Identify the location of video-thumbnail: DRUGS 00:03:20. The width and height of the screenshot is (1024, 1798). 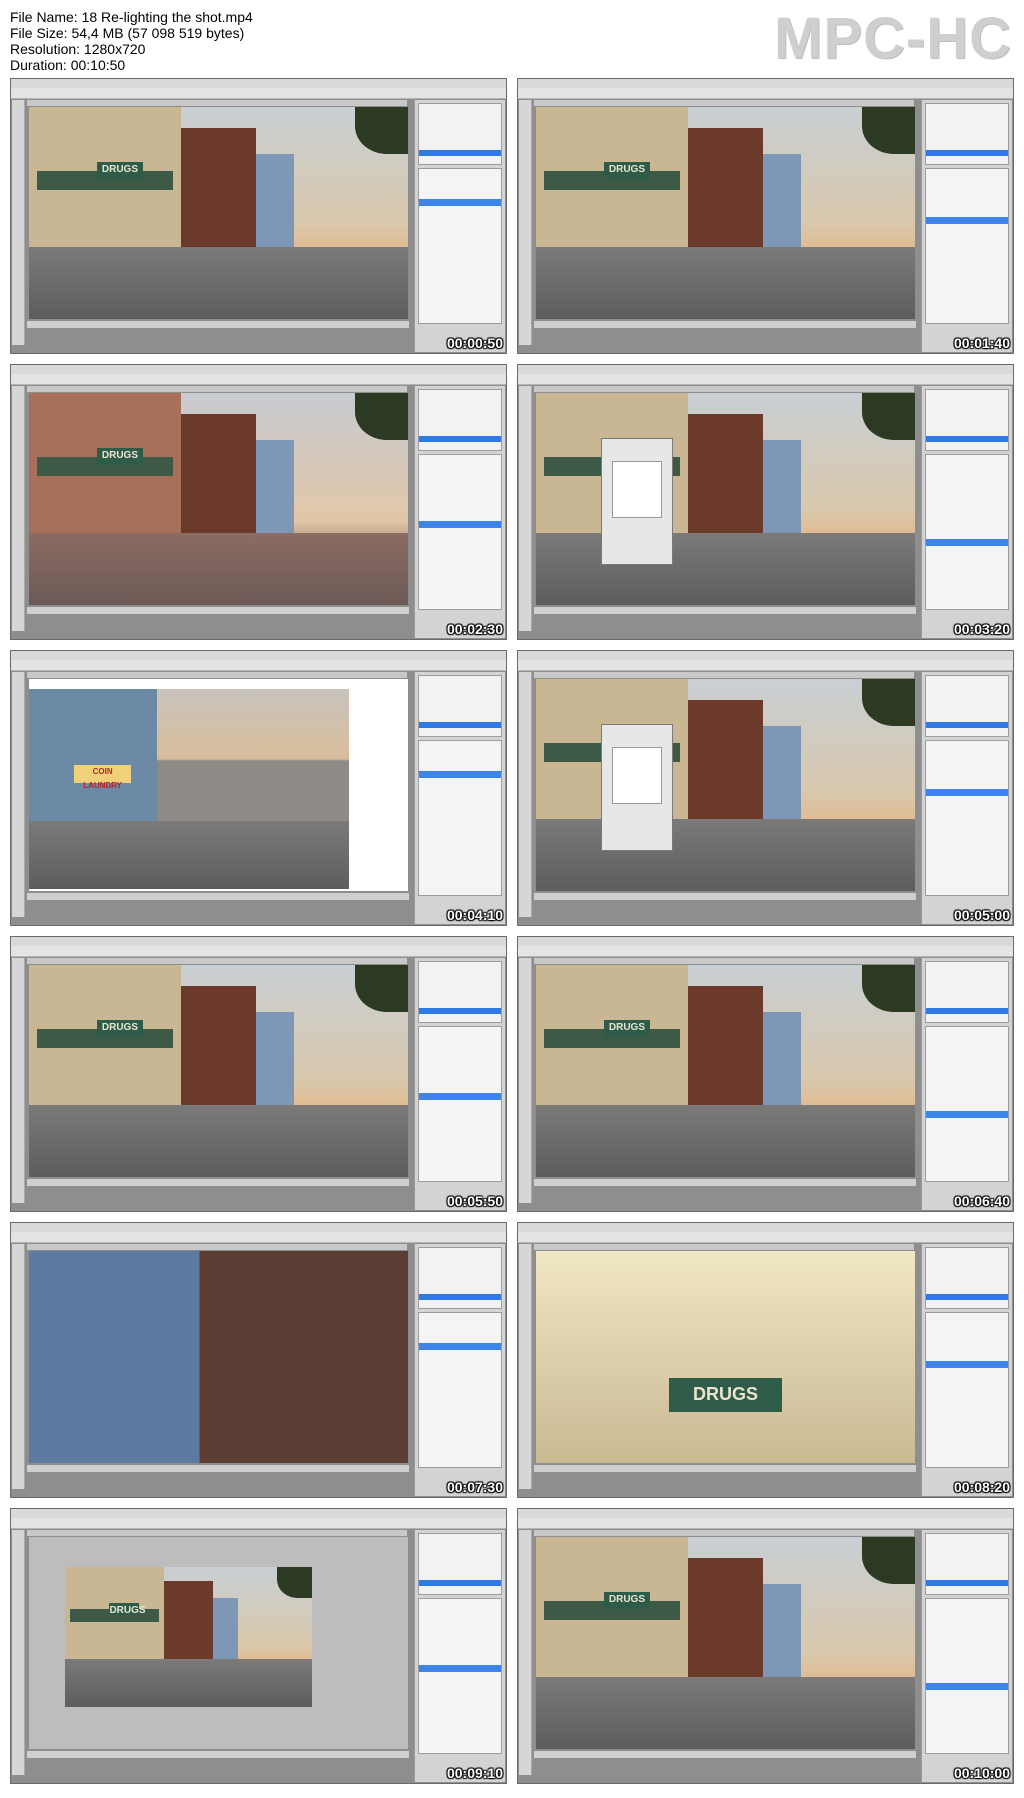
(765, 502).